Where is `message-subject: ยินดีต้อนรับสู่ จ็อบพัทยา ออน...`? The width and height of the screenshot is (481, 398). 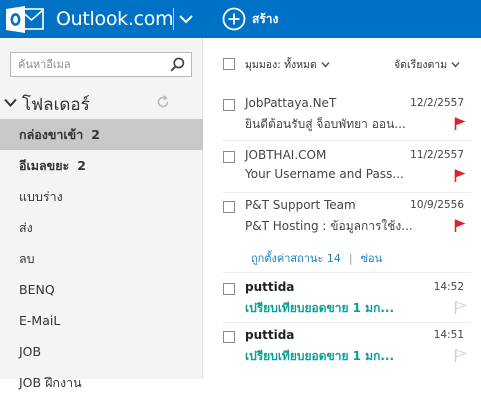
message-subject: ยินดีต้อนรับสู่ จ็อบพัทยา ออน... is located at coordinates (325, 124).